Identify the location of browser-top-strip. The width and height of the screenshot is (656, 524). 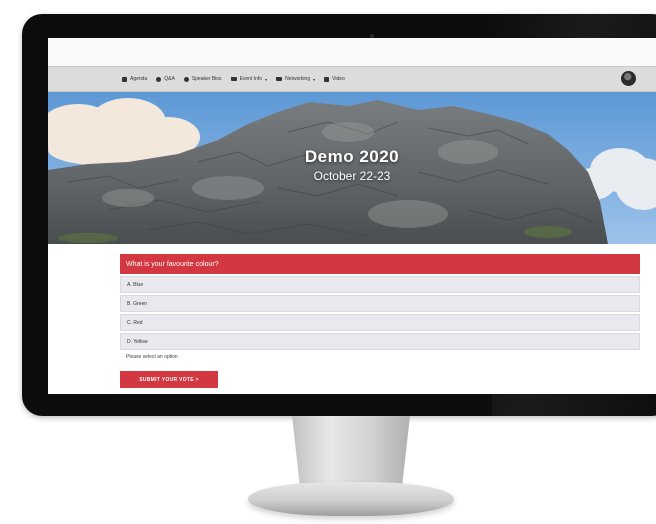
(352, 52).